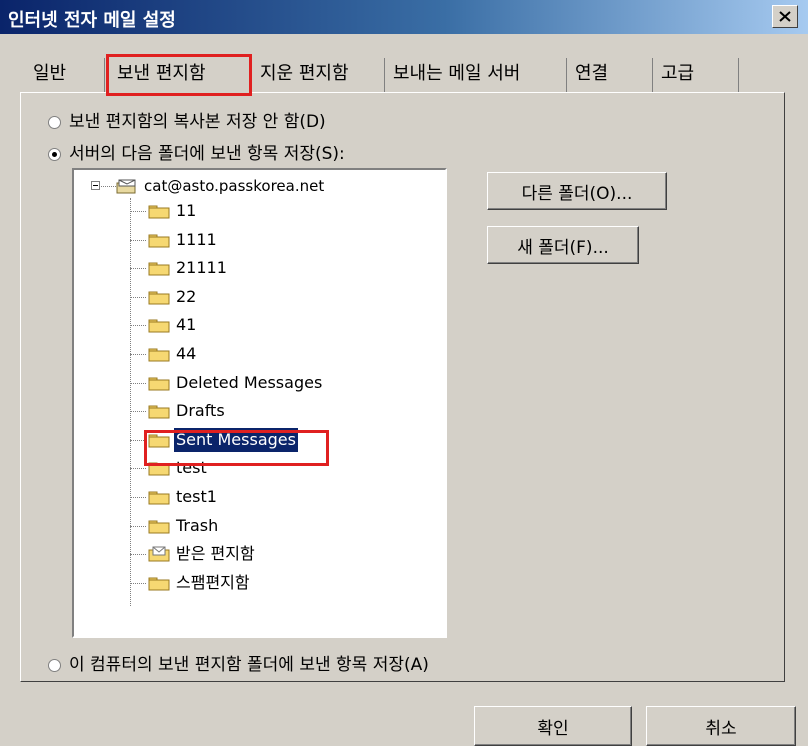  I want to click on radio-no-copy: 보낸 편지함의 복사본 저장 안 함(D), so click(187, 119).